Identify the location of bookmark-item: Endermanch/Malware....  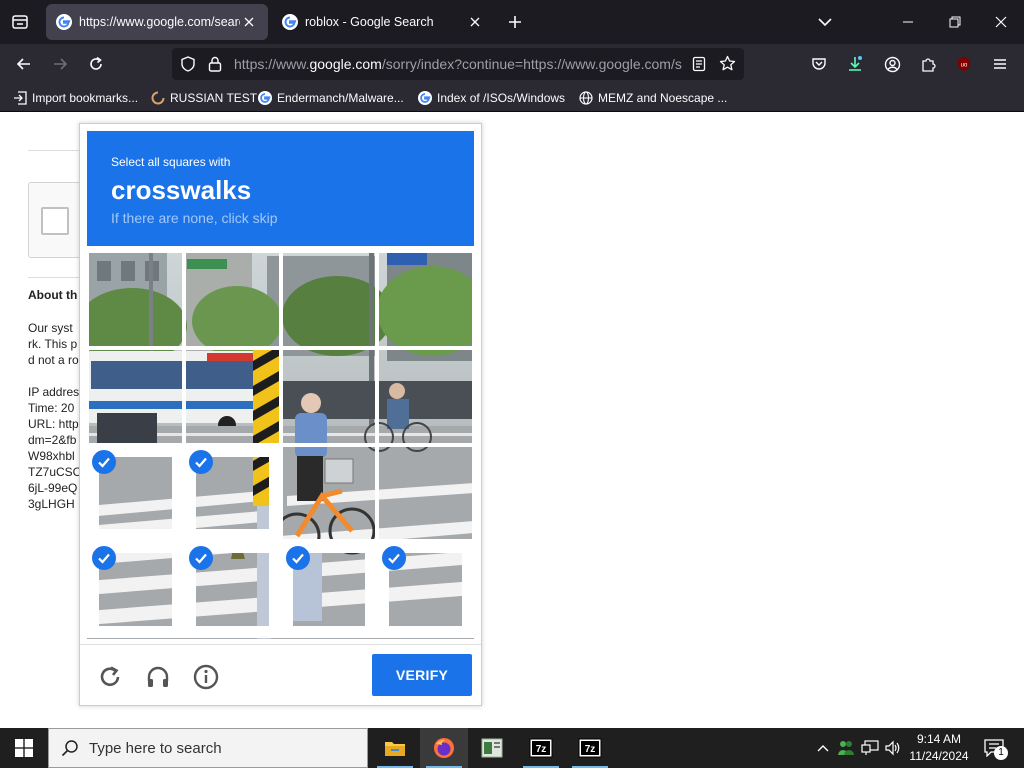
(330, 98).